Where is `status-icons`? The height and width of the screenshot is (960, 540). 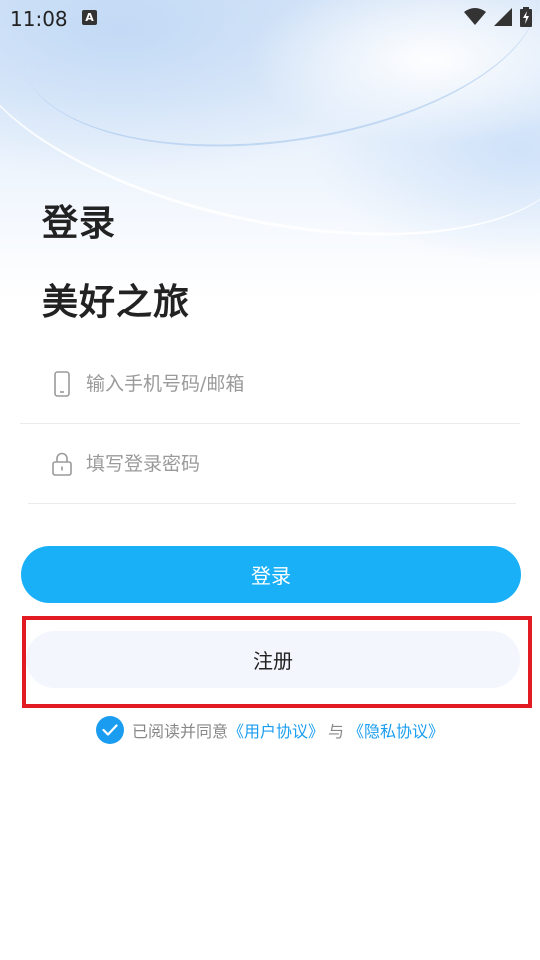 status-icons is located at coordinates (498, 19).